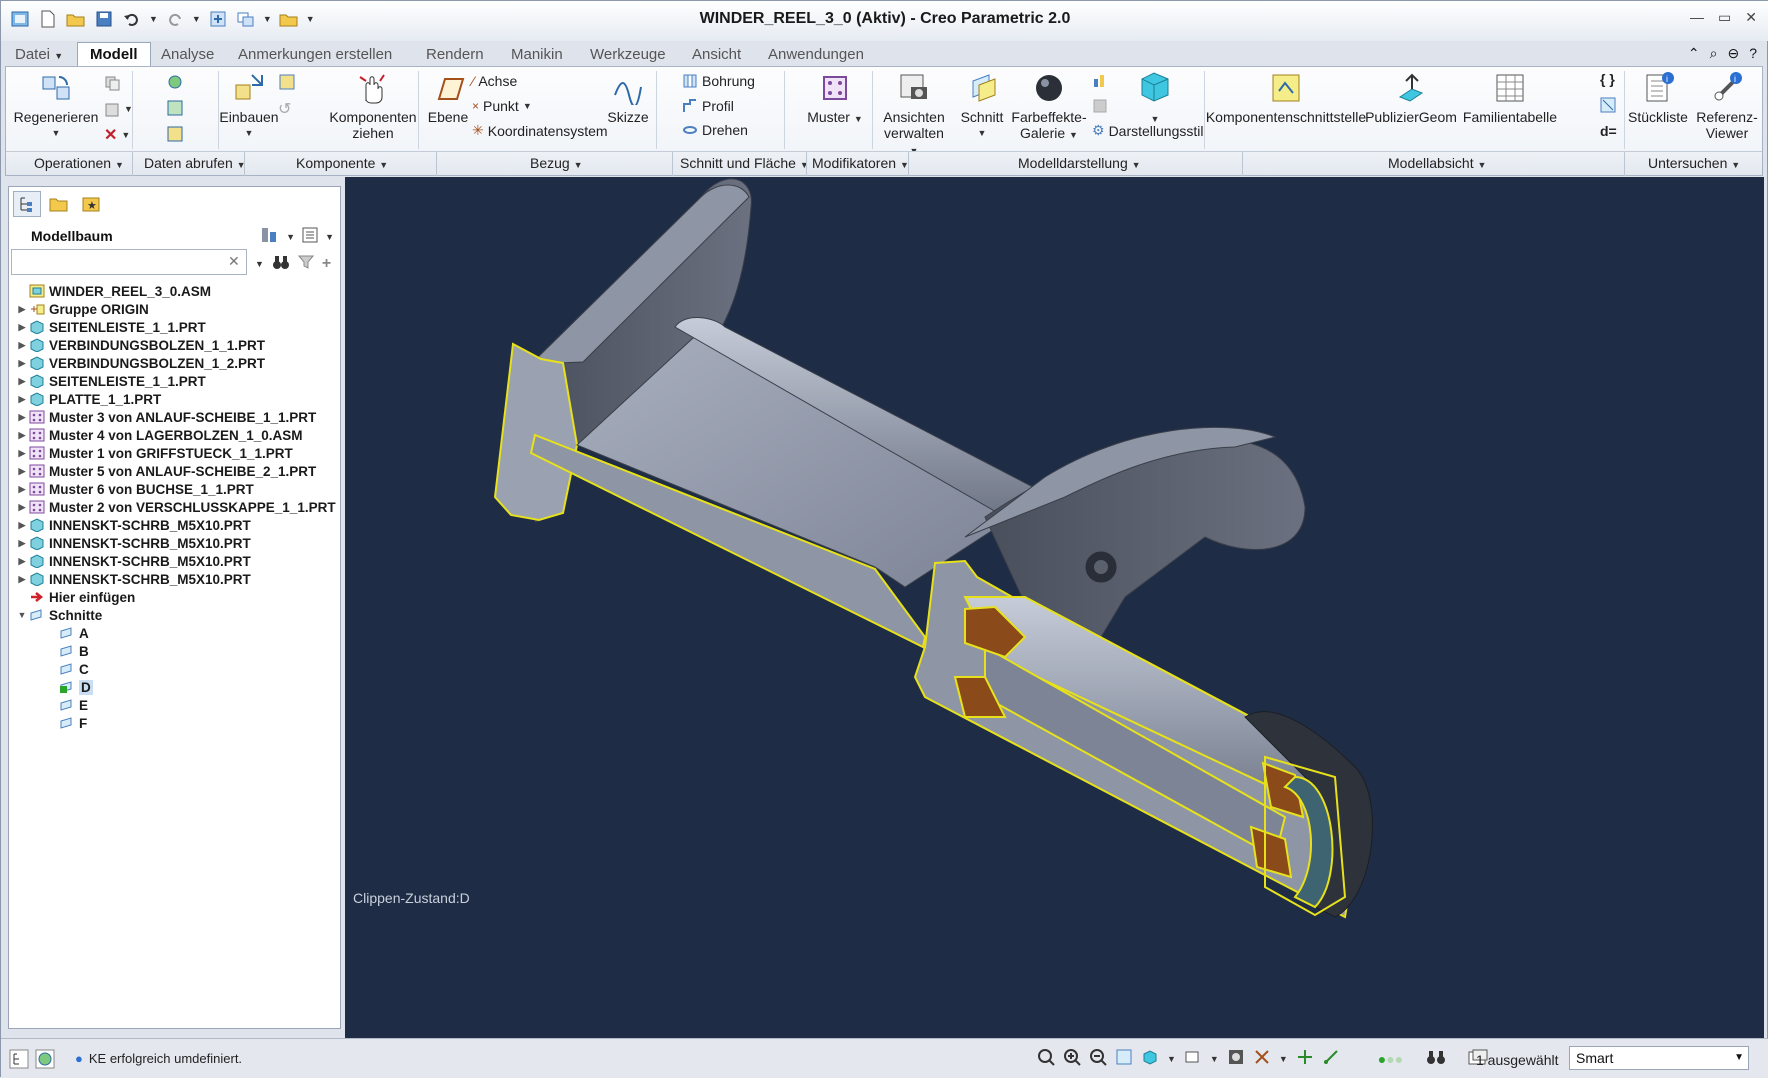 This screenshot has width=1768, height=1078. Describe the element at coordinates (176, 705) in the screenshot. I see `tree-item: E` at that location.